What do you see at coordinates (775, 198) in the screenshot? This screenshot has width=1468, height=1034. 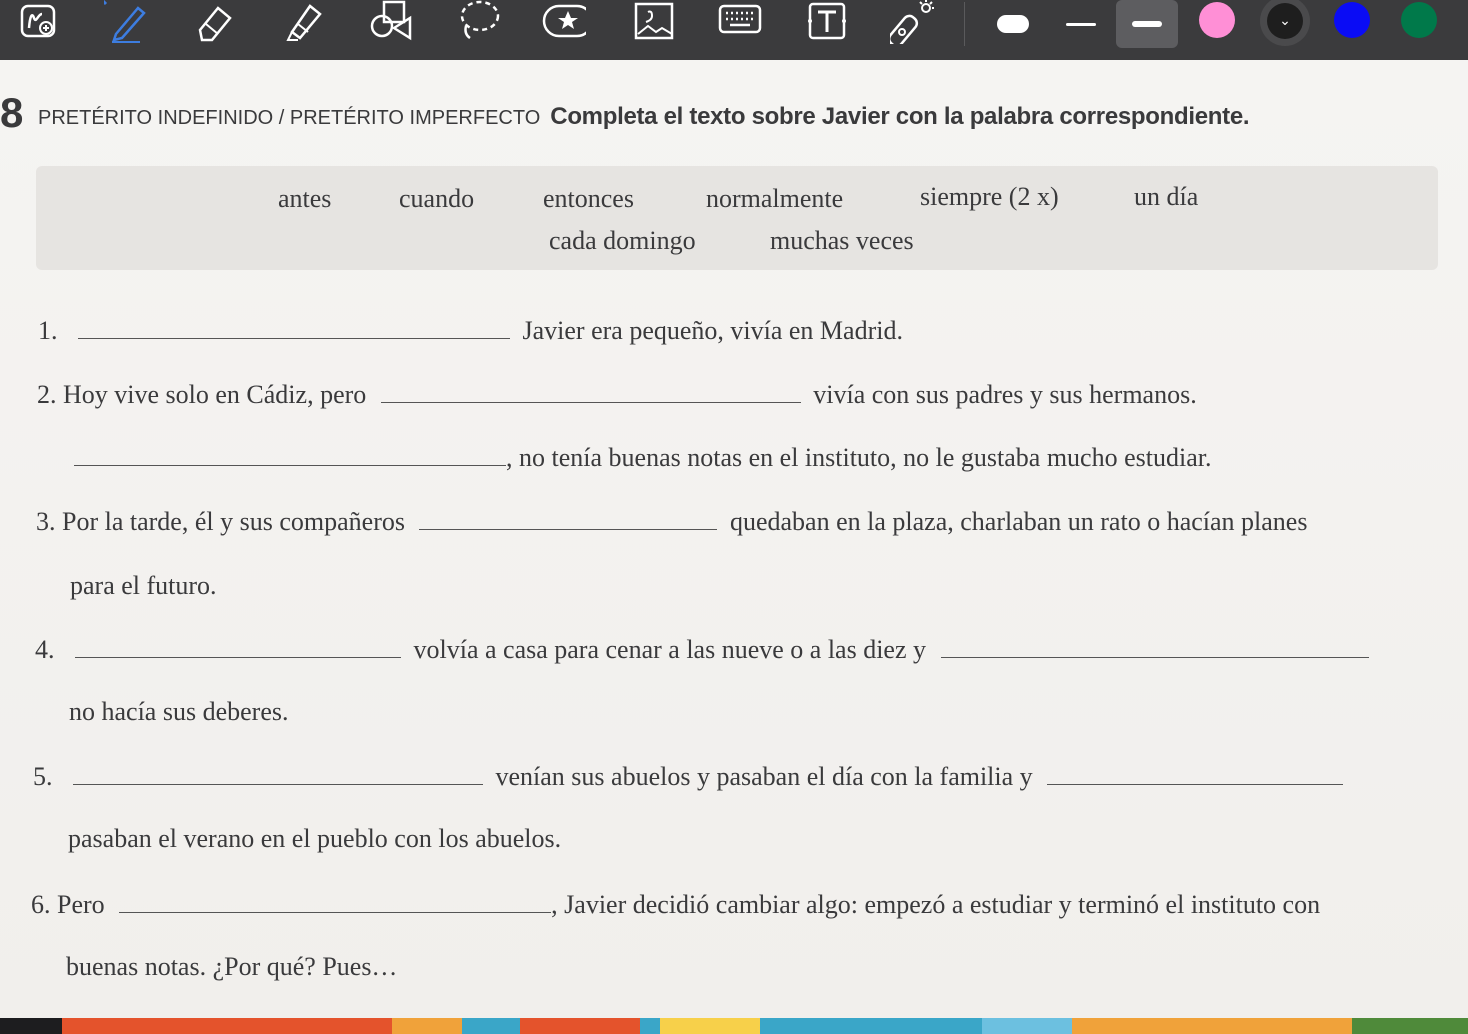 I see `word-bank-item: normalmente` at bounding box center [775, 198].